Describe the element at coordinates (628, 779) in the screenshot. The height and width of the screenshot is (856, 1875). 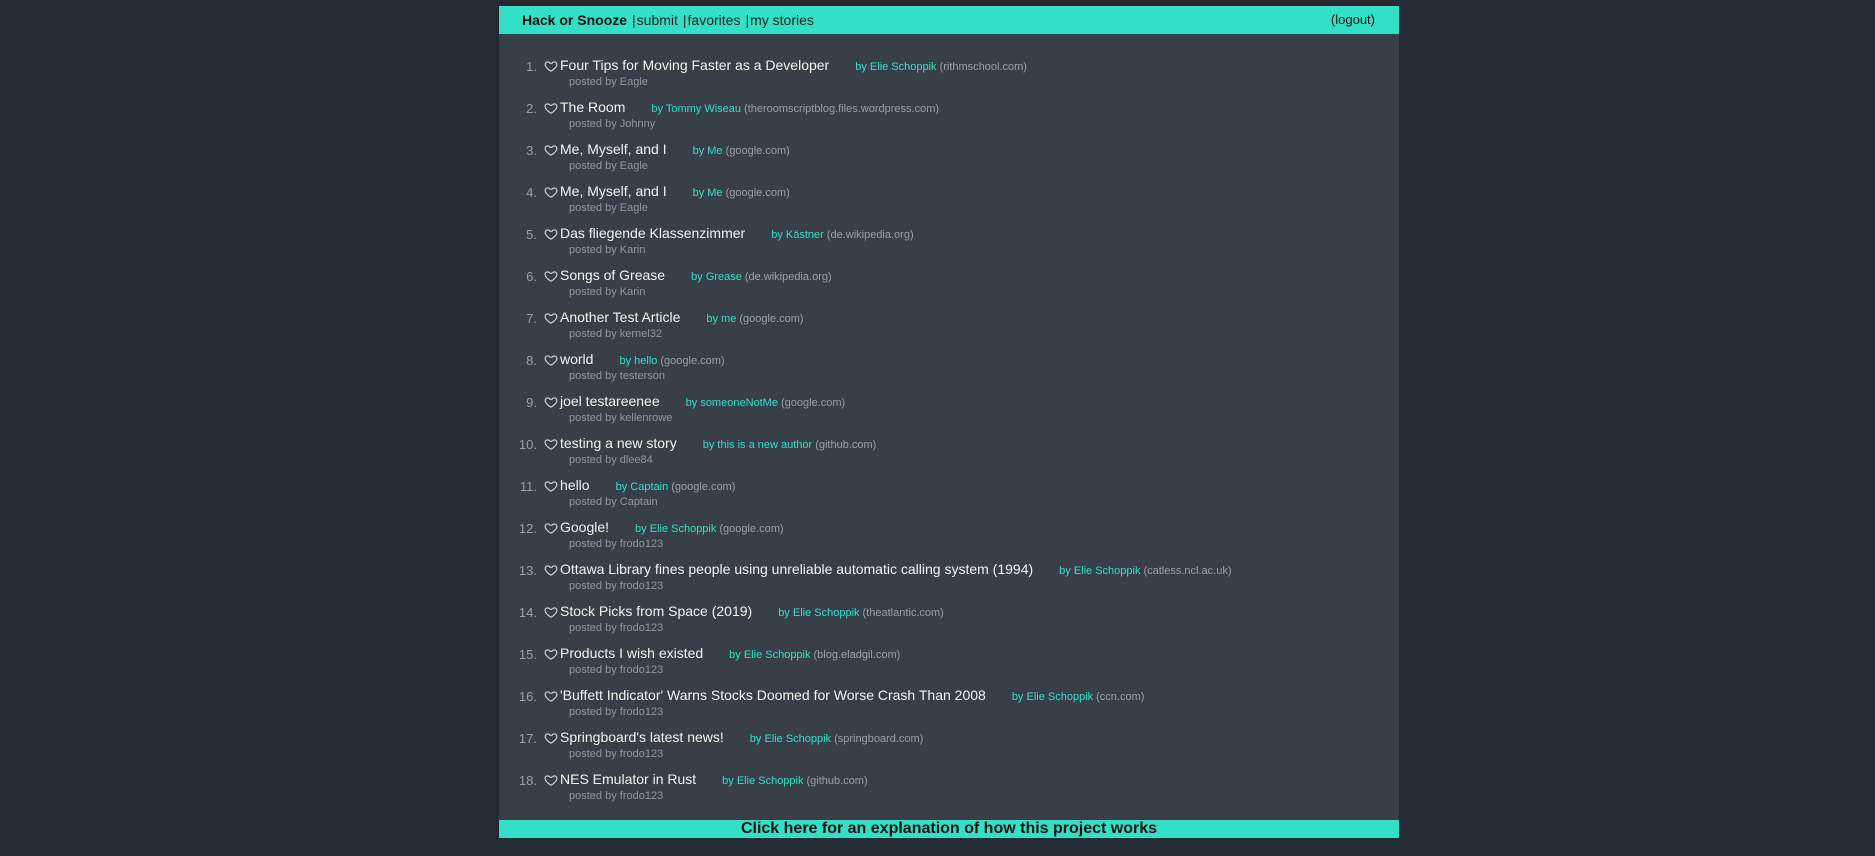
I see `story-title-link: NES Emulator in Rust` at that location.